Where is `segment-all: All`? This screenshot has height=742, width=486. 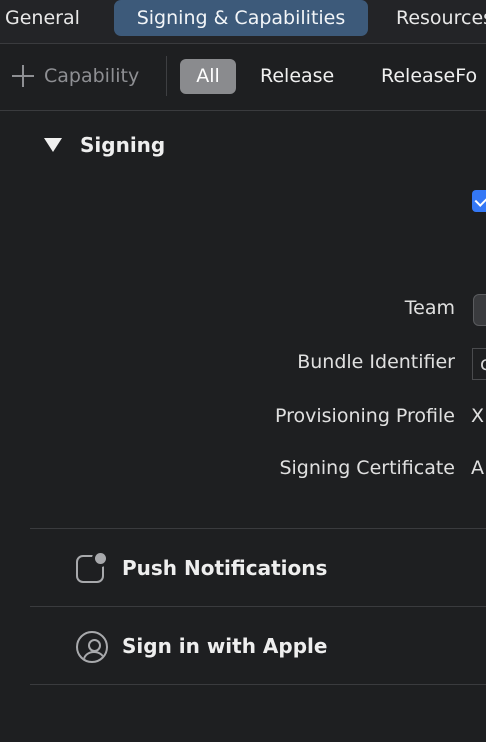
segment-all: All is located at coordinates (208, 76).